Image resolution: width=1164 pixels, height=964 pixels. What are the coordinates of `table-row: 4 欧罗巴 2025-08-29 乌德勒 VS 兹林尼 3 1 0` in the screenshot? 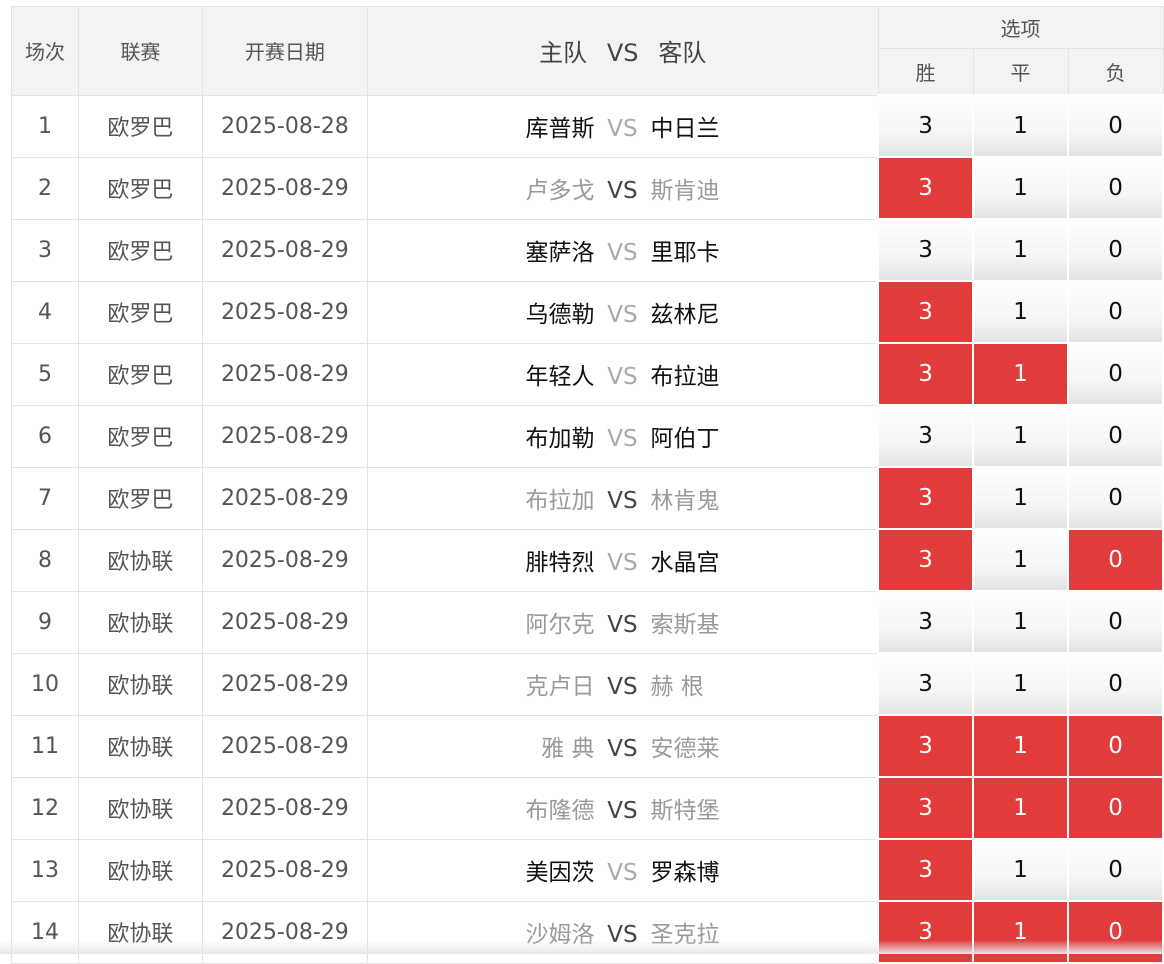 It's located at (587, 312).